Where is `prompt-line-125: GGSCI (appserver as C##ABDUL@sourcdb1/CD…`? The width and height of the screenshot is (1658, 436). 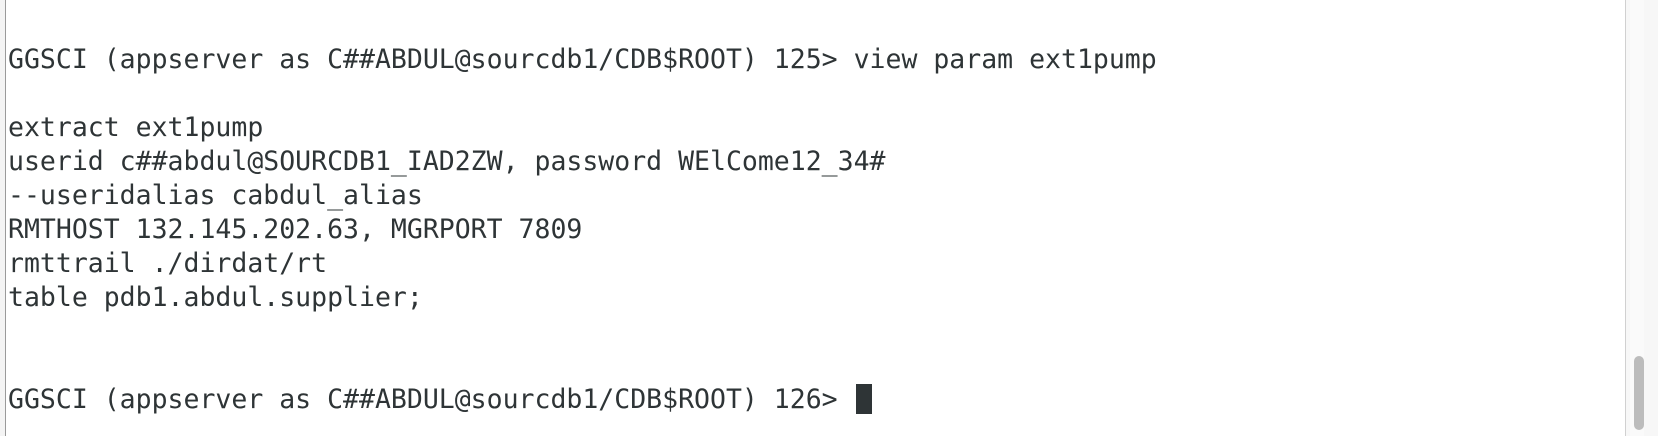 prompt-line-125: GGSCI (appserver as C##ABDUL@sourcdb1/CD… is located at coordinates (582, 59).